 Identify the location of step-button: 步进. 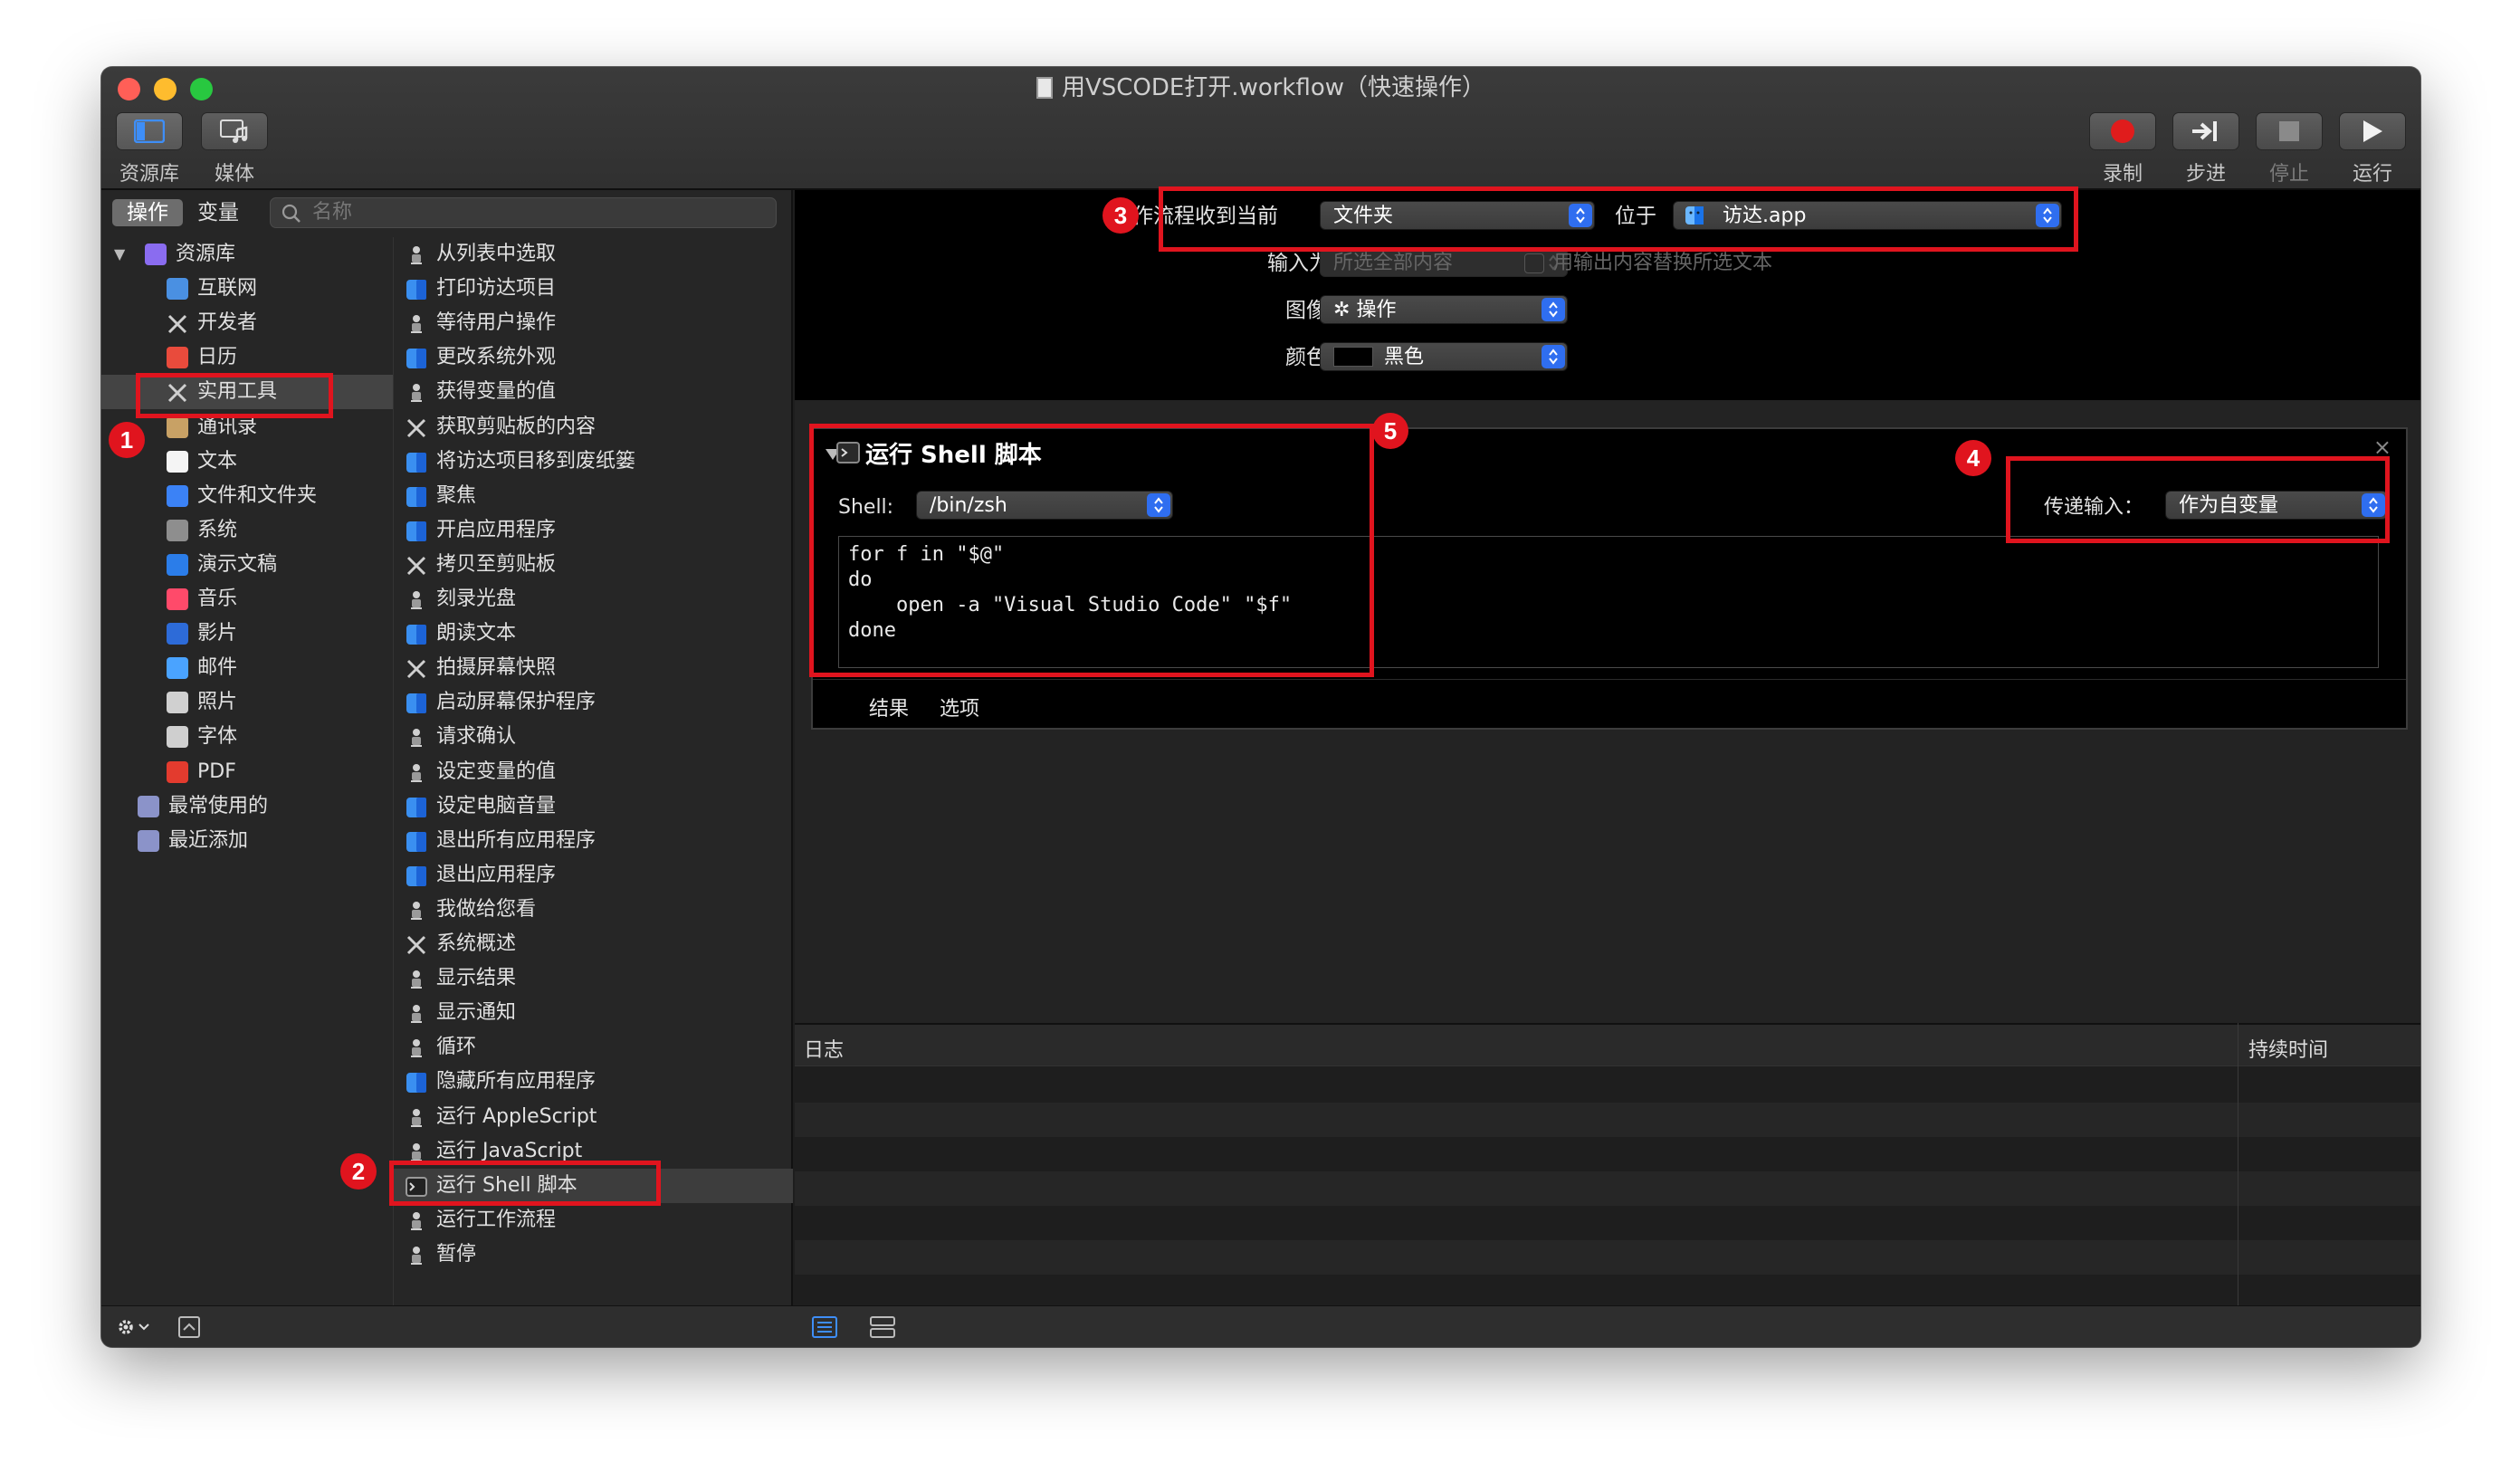
(2205, 149).